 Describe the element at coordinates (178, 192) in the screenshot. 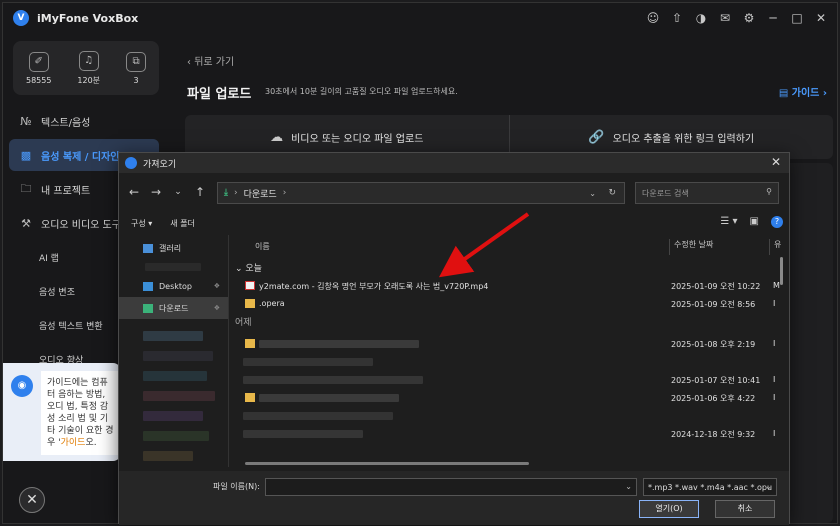

I see `recent-dropdown-icon: ⌄` at that location.